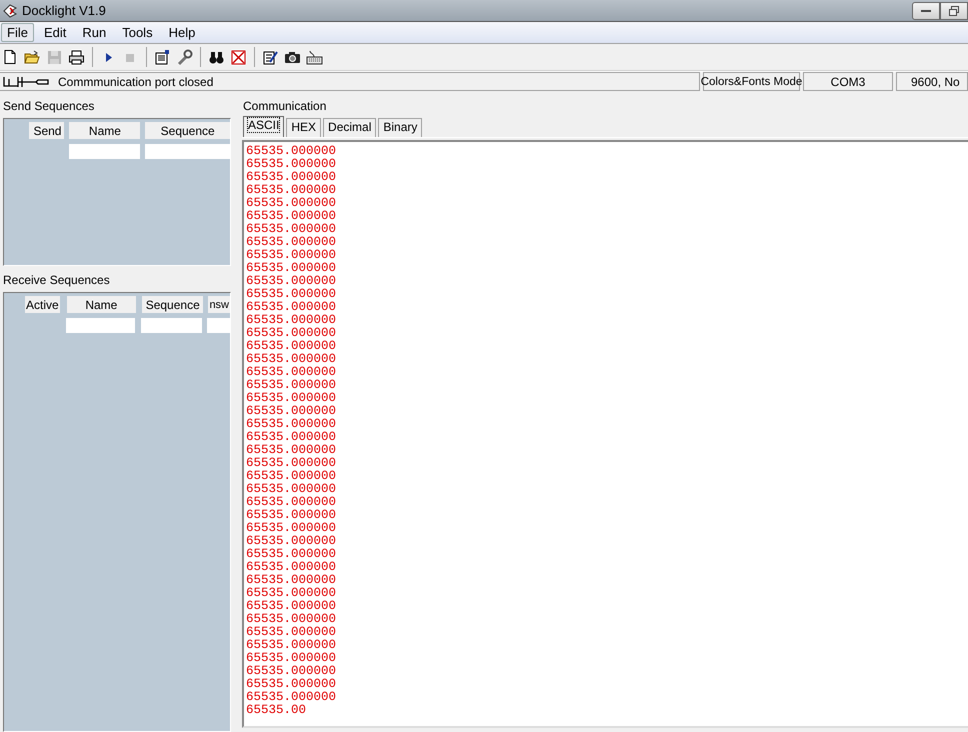 This screenshot has height=732, width=968. Describe the element at coordinates (219, 304) in the screenshot. I see `column-header: nsw` at that location.